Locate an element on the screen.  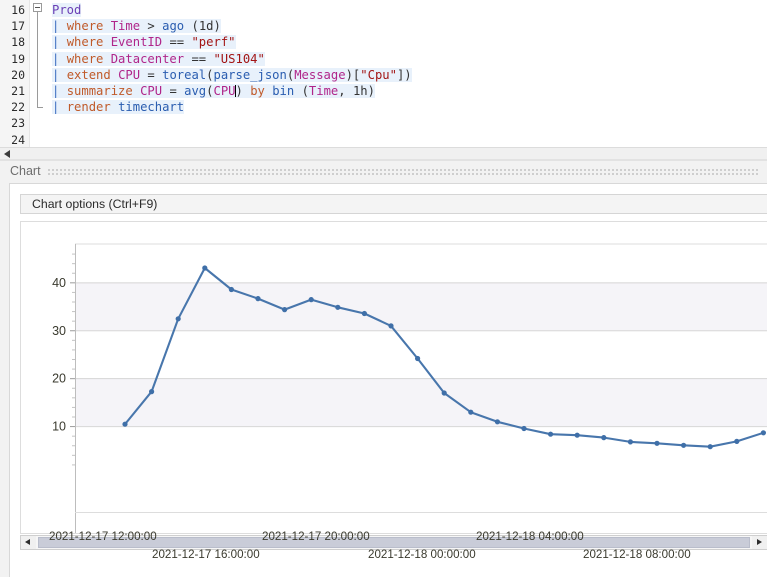
code-line-16: Prod is located at coordinates (407, 10).